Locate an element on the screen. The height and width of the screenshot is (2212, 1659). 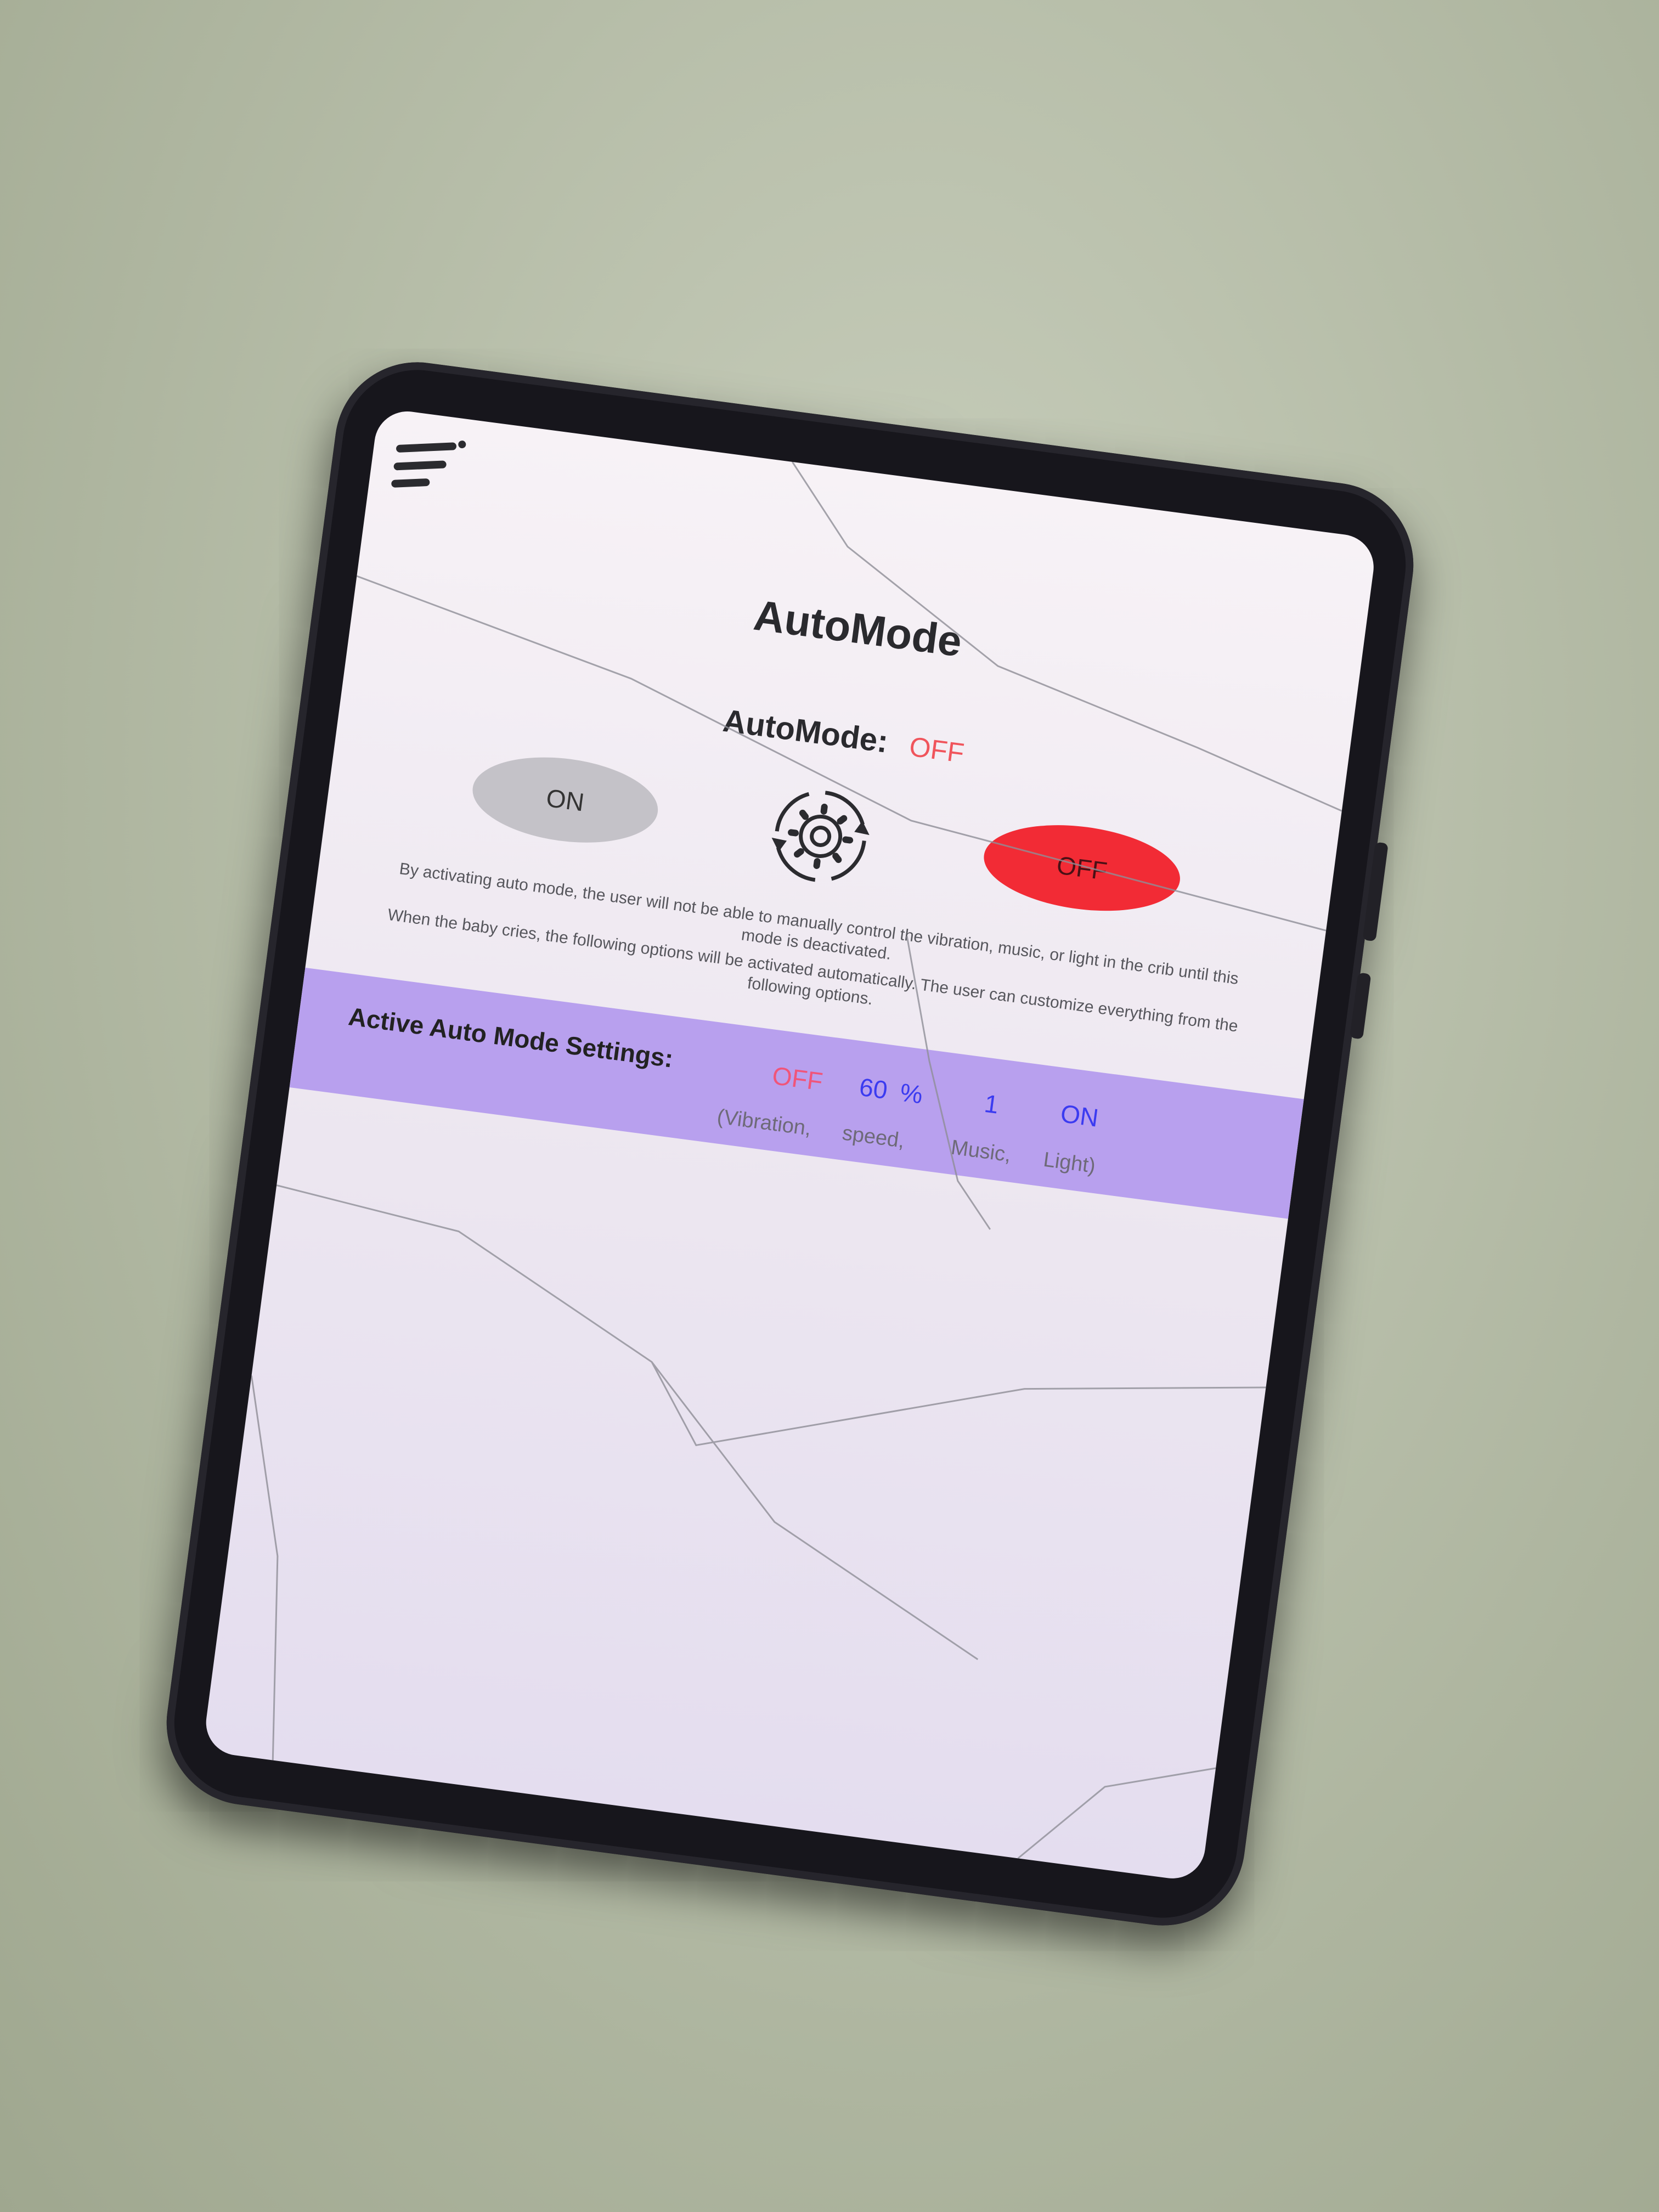
vibration-value: OFF is located at coordinates (797, 1078).